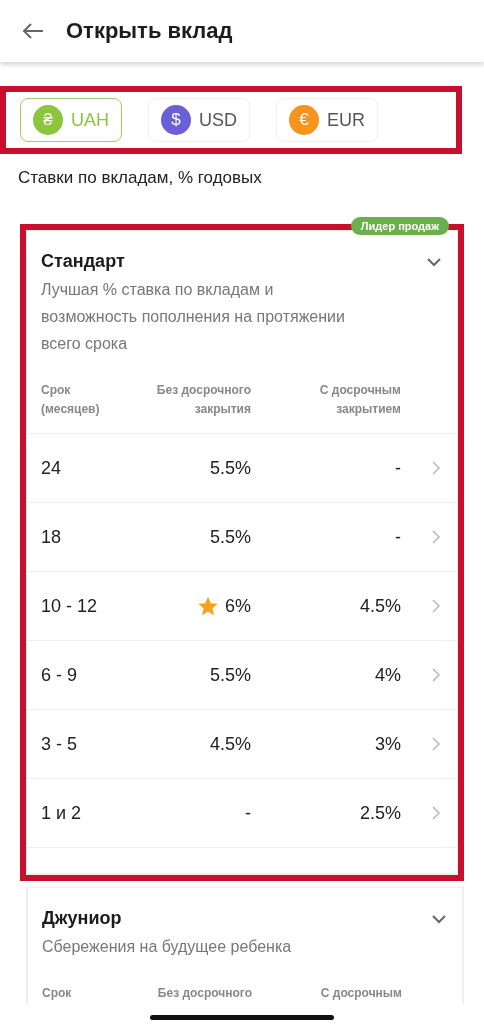 The width and height of the screenshot is (484, 1024). Describe the element at coordinates (193, 317) in the screenshot. I see `plan-description: Лучшая % ставка по вкладам и возможность пополнения на протяжении всего срока` at that location.